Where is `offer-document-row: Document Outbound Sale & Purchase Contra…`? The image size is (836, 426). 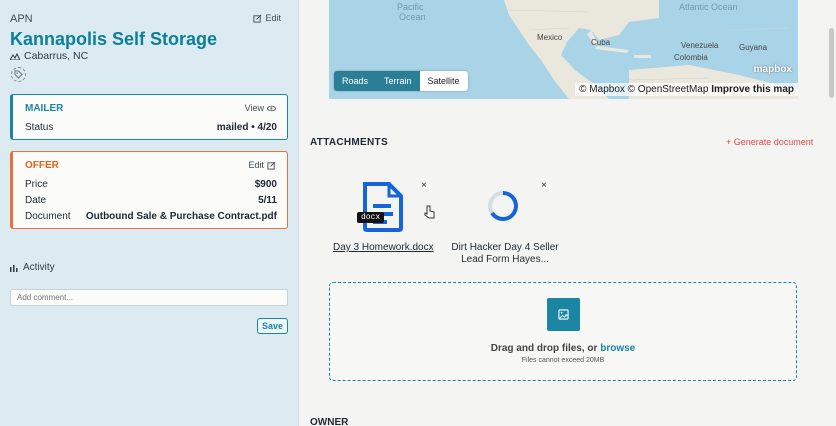 offer-document-row: Document Outbound Sale & Purchase Contra… is located at coordinates (151, 216).